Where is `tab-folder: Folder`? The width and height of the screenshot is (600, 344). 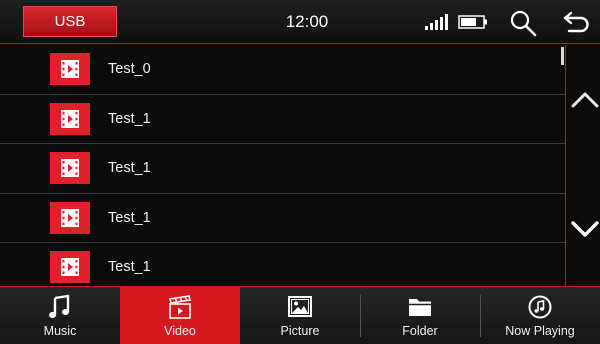 tab-folder: Folder is located at coordinates (420, 315).